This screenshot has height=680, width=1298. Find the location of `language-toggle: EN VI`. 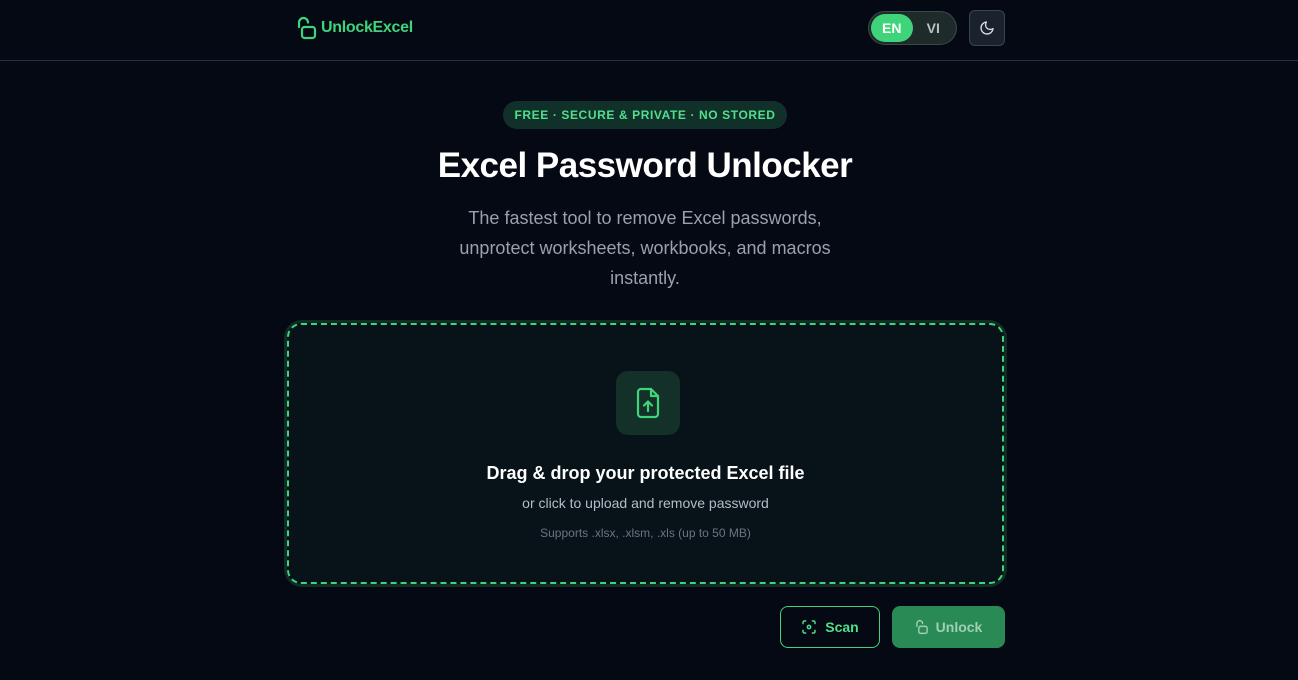

language-toggle: EN VI is located at coordinates (912, 28).